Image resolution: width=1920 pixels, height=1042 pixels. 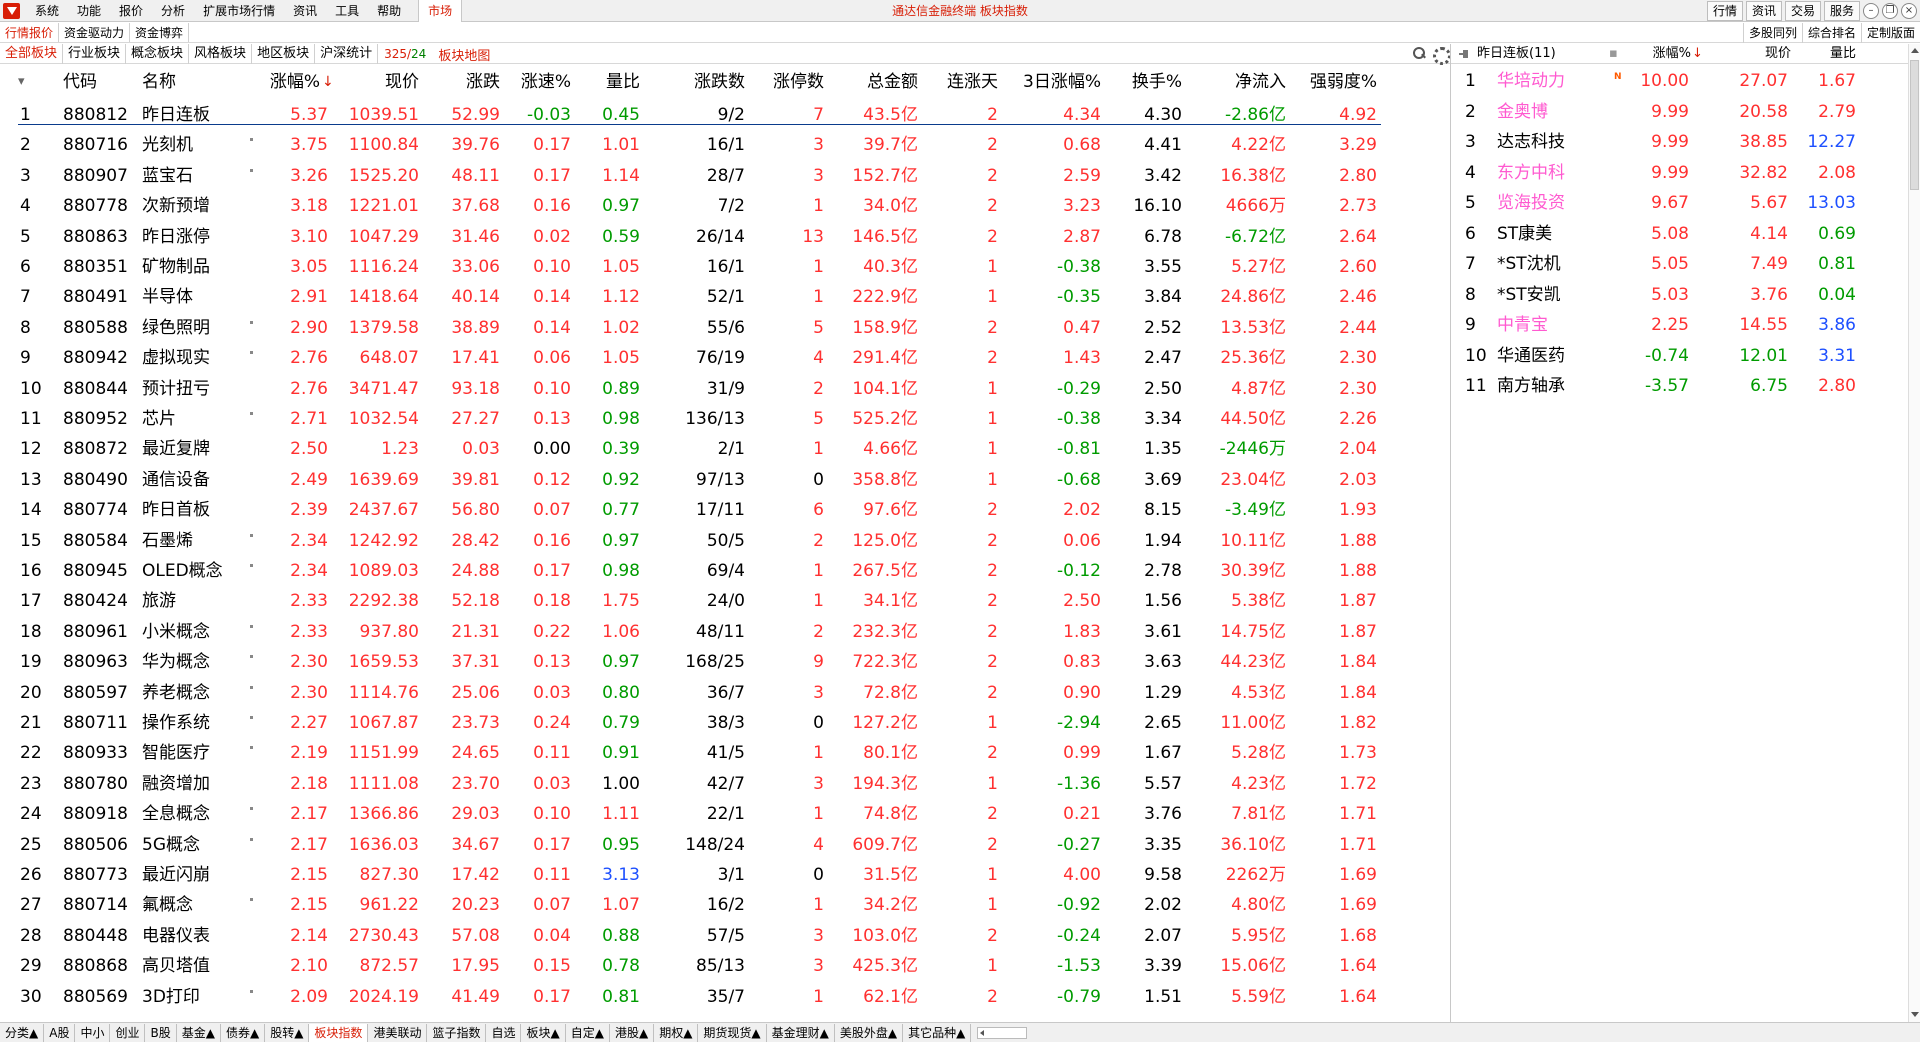 I want to click on scroll-up-icon, so click(x=1915, y=51).